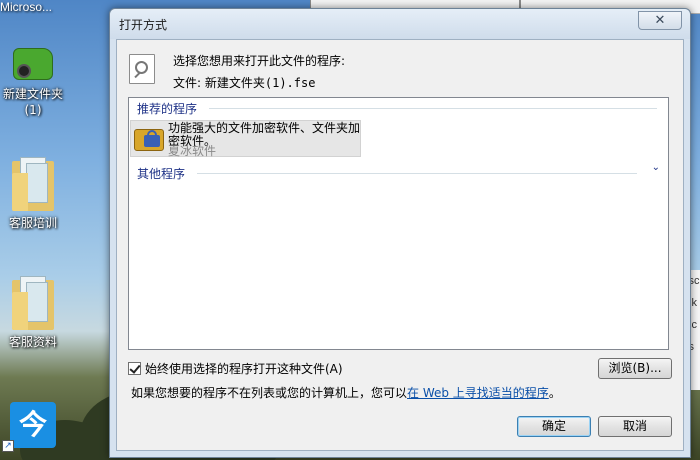 Image resolution: width=700 pixels, height=460 pixels. Describe the element at coordinates (656, 167) in the screenshot. I see `chevron-down-icon: ⌄` at that location.